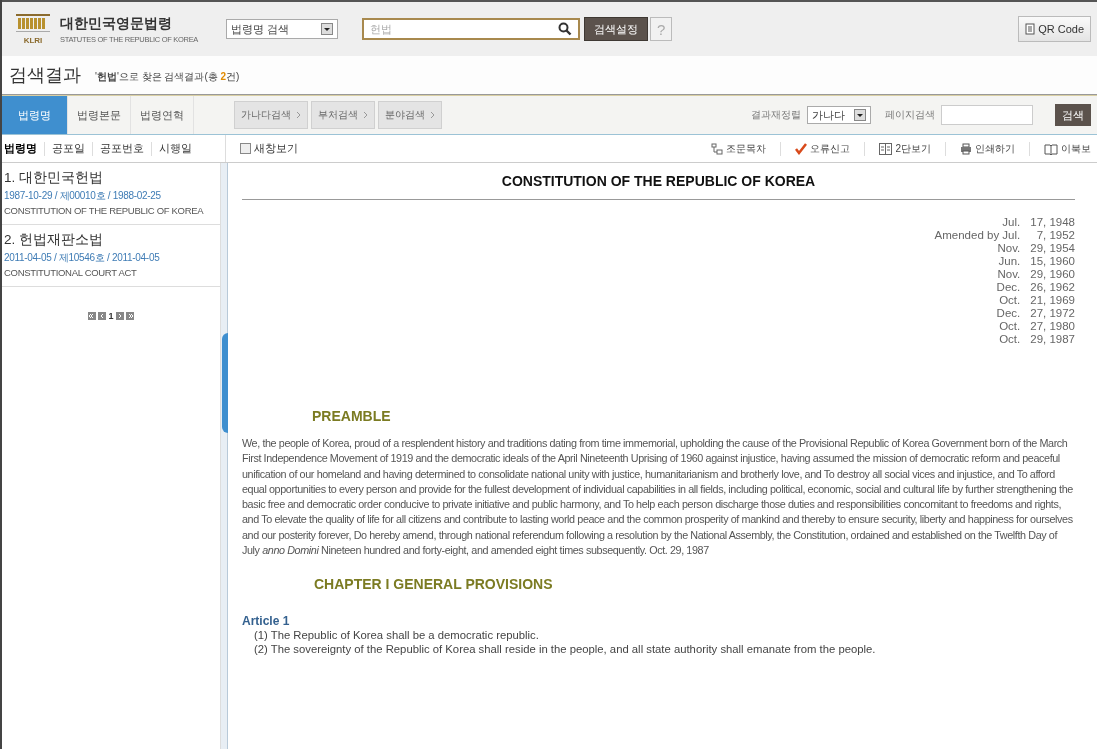 The height and width of the screenshot is (749, 1097). Describe the element at coordinates (1052, 300) in the screenshot. I see `date-day-year: 21, 1969` at that location.